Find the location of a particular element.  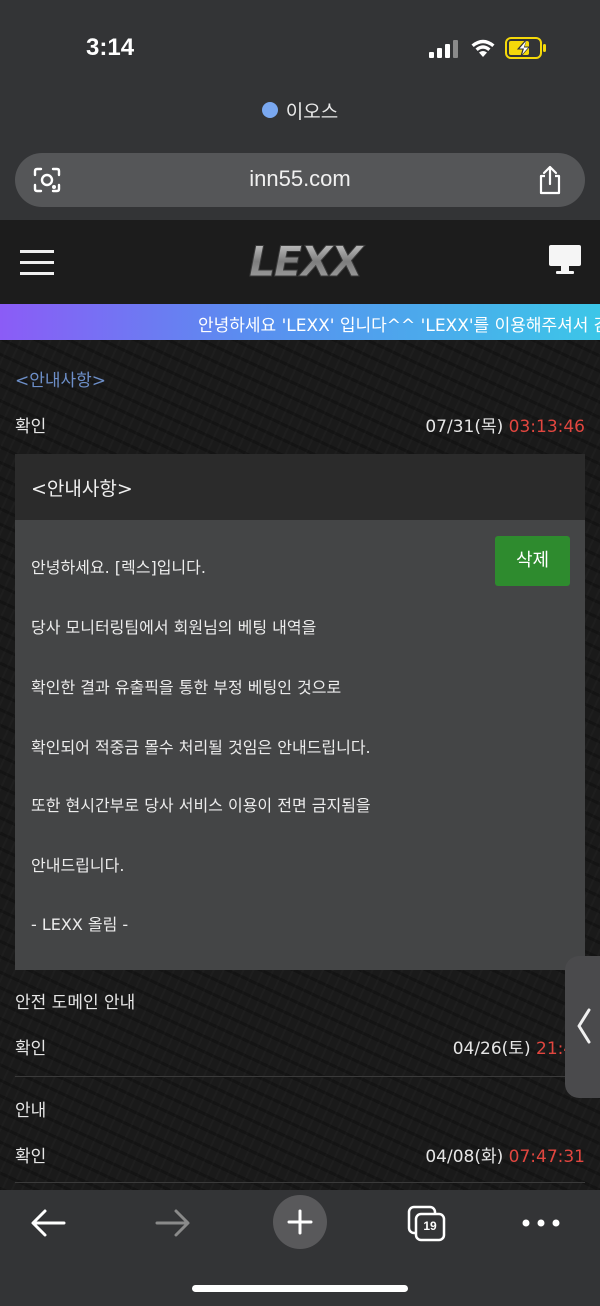

delete-button: 삭제 is located at coordinates (532, 561).